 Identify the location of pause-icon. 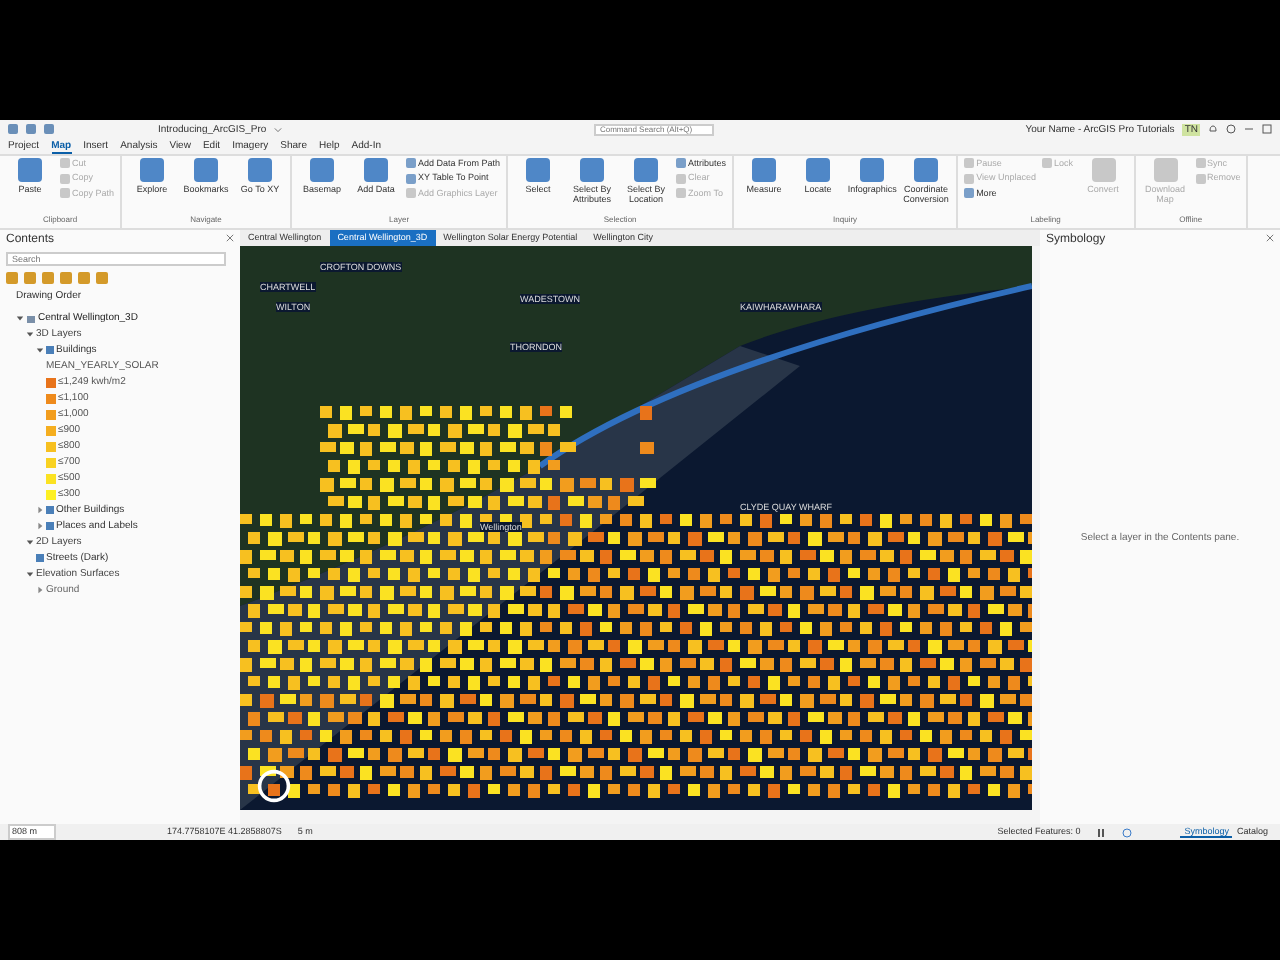
(1101, 832).